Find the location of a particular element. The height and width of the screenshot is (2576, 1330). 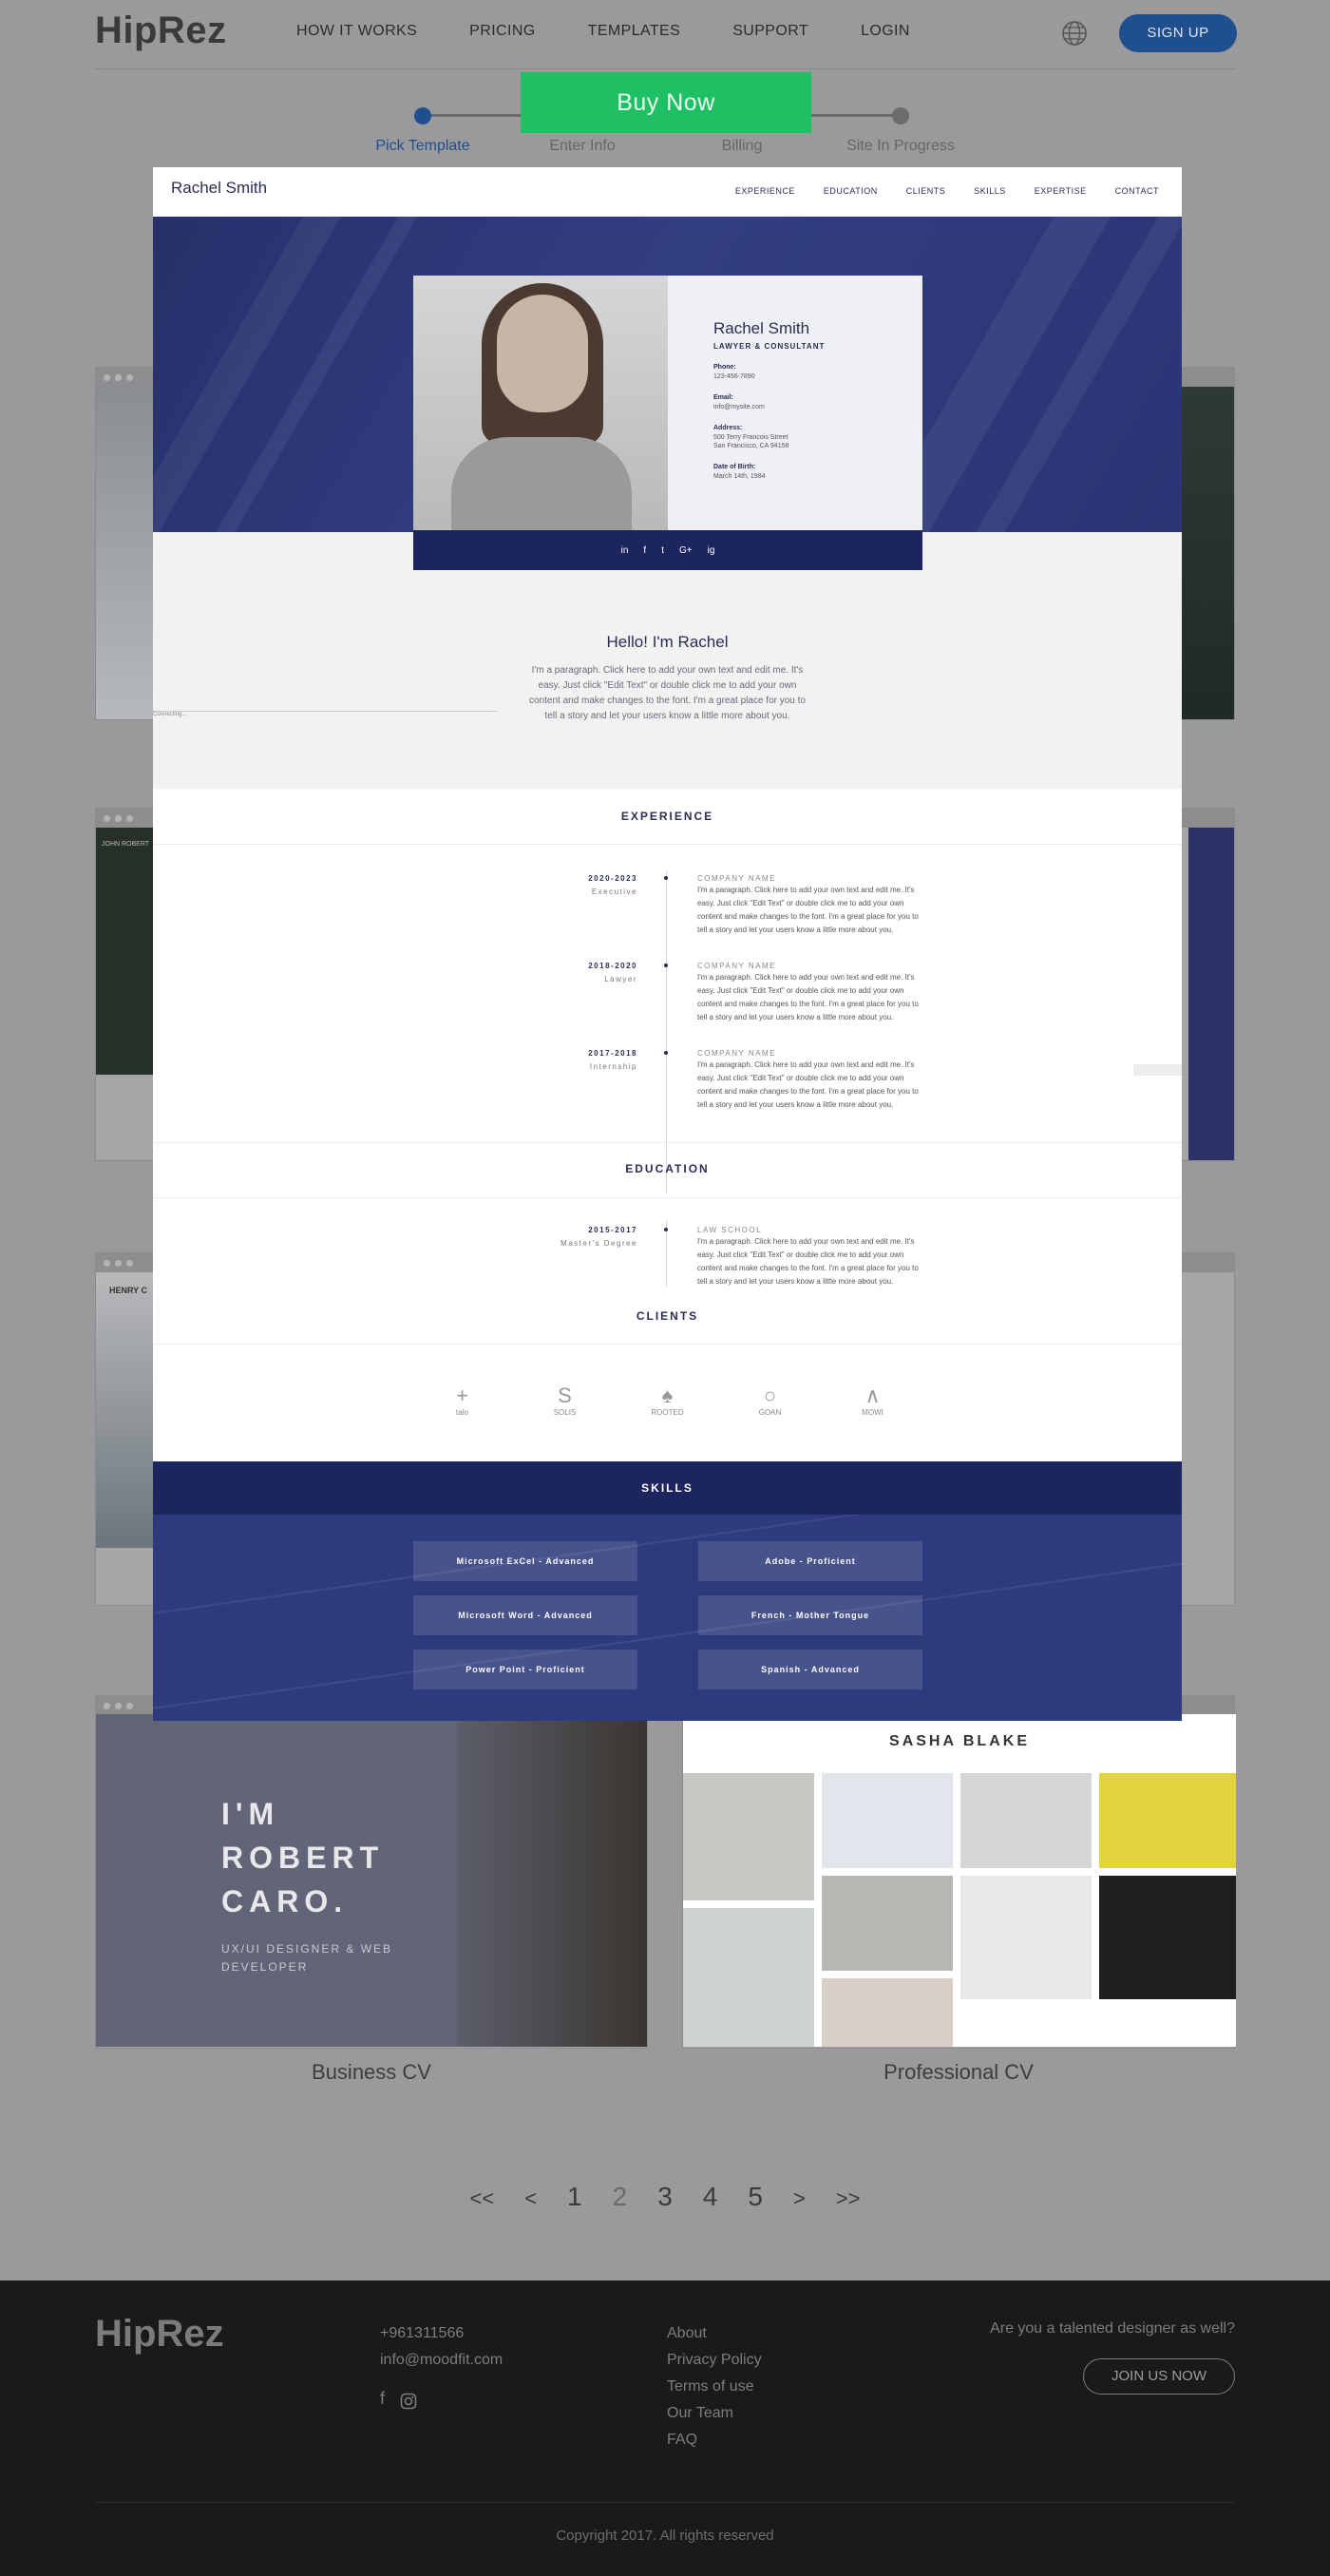

address-line-2: San Francisco, CA 94158 is located at coordinates (751, 446).